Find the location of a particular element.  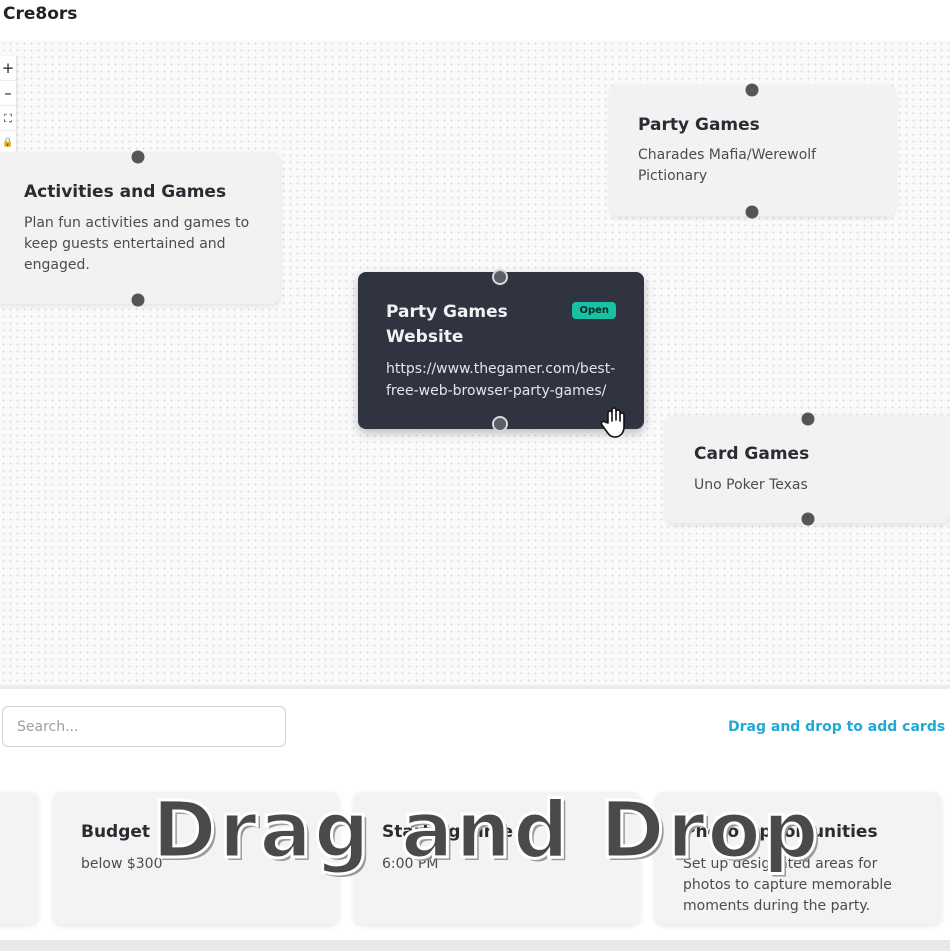

tray-card-title: Budget is located at coordinates (116, 832).